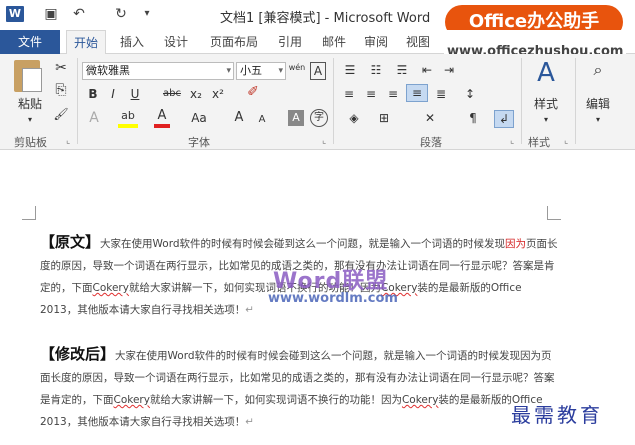 Image resolution: width=635 pixels, height=445 pixels. Describe the element at coordinates (30, 120) in the screenshot. I see `paste-dropdown-icon: ▾` at that location.